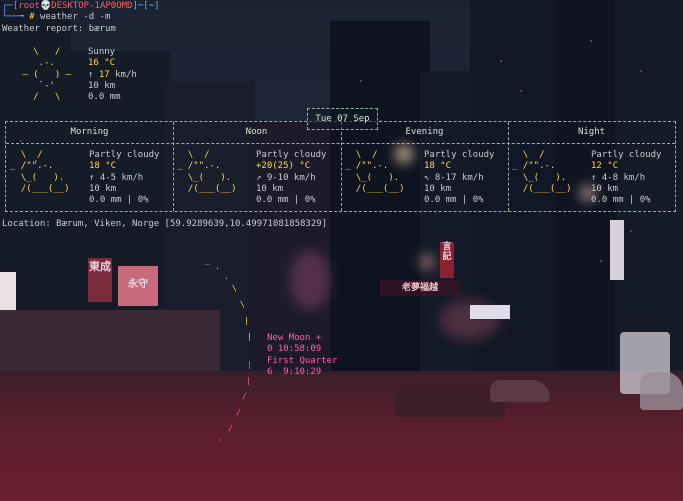  I want to click on period-title-morning: Morning, so click(89, 132).